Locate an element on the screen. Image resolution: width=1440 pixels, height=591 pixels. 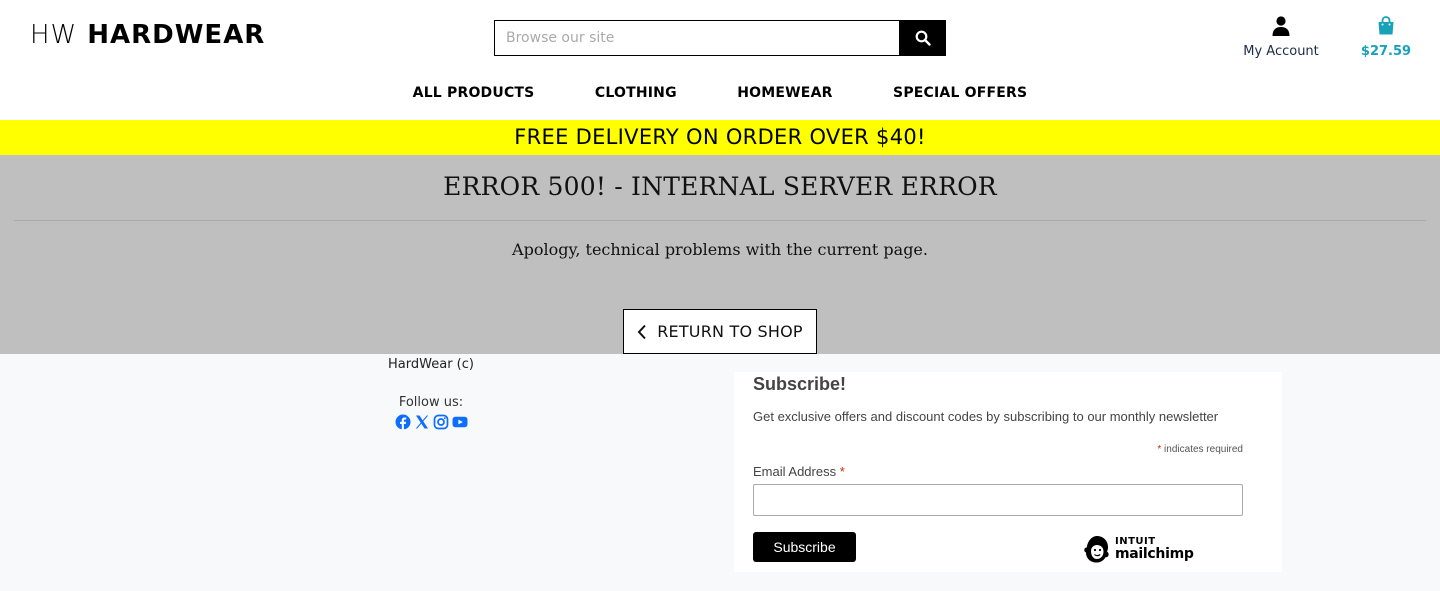
return-to-shop-label: RETURN TO SHOP is located at coordinates (730, 331).